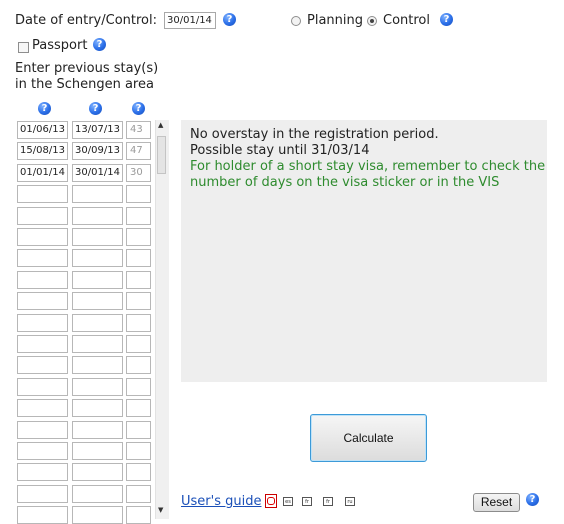 Image resolution: width=564 pixels, height=524 pixels. Describe the element at coordinates (314, 134) in the screenshot. I see `result-line-overstay: No overstay in the registration period.` at that location.